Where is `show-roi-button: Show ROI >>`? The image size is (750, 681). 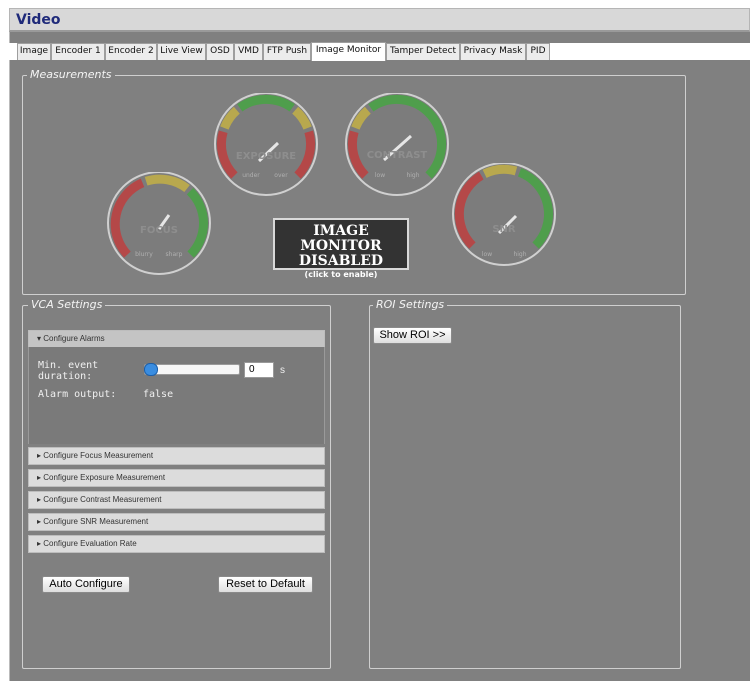 show-roi-button: Show ROI >> is located at coordinates (412, 335).